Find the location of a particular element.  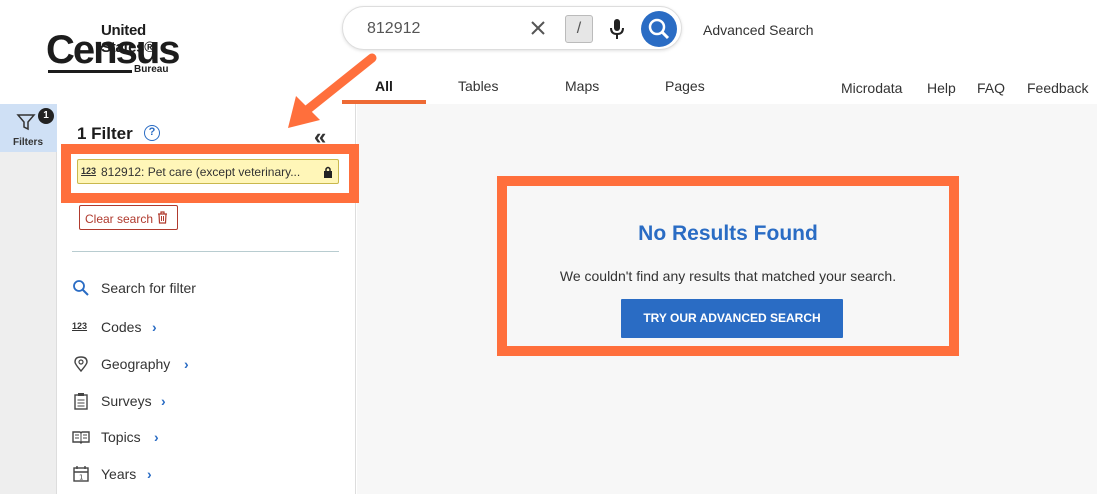

filter-panel-title: 1 Filter is located at coordinates (105, 133).